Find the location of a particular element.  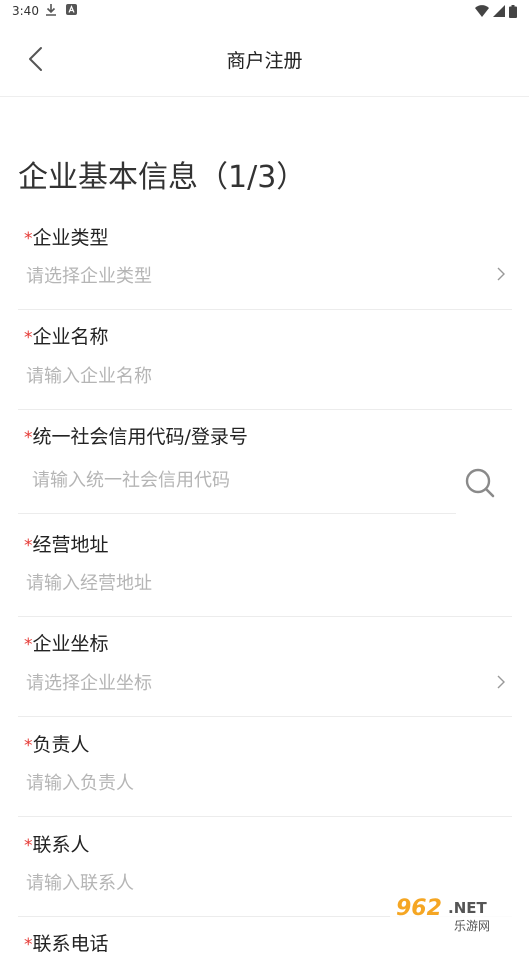

field-label: *统一社会信用代码/登录号 is located at coordinates (136, 435).